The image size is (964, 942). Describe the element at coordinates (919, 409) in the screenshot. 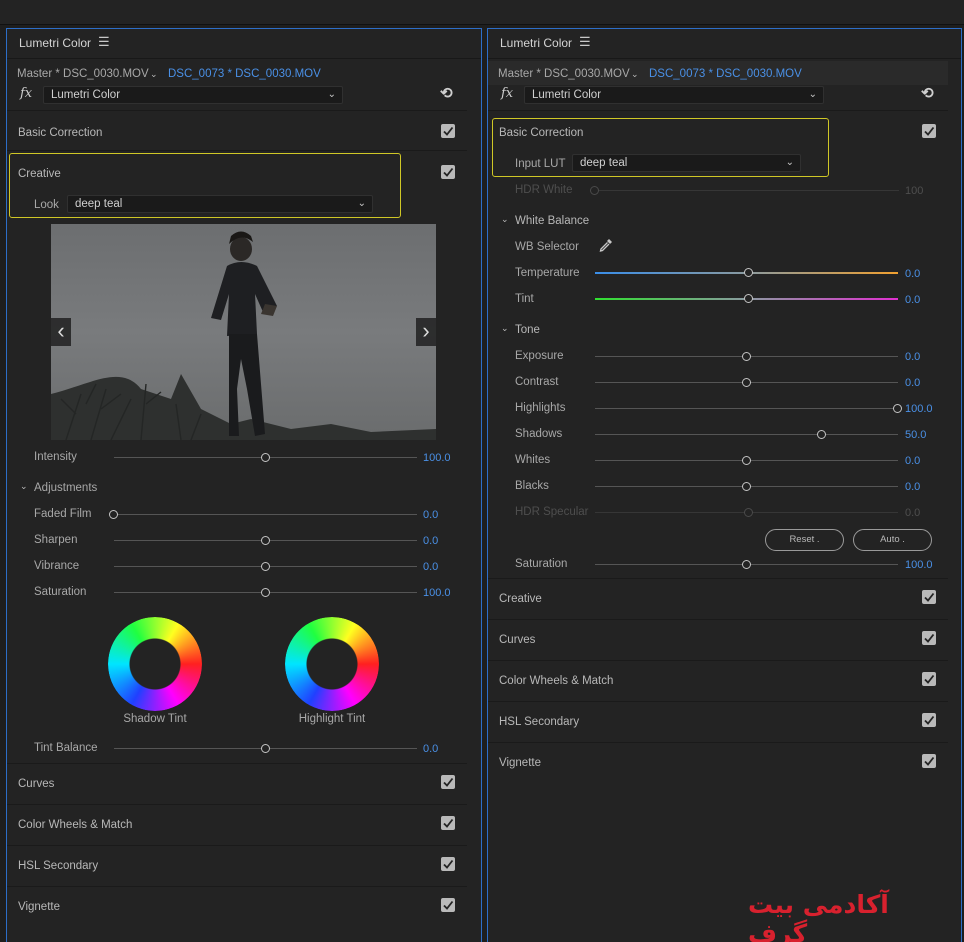

I see `highlights-value: 100.0` at that location.